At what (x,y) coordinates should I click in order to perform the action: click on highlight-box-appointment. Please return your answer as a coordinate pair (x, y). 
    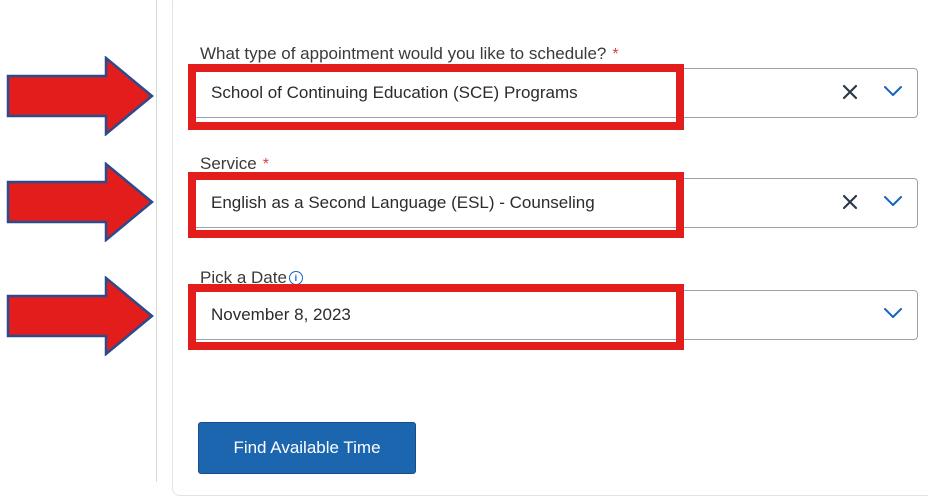
    Looking at the image, I should click on (436, 97).